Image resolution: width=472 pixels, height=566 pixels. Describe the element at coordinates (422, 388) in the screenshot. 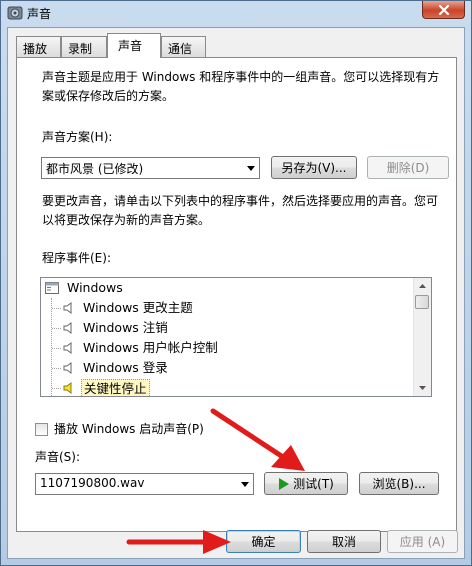

I see `scroll-down-icon` at that location.